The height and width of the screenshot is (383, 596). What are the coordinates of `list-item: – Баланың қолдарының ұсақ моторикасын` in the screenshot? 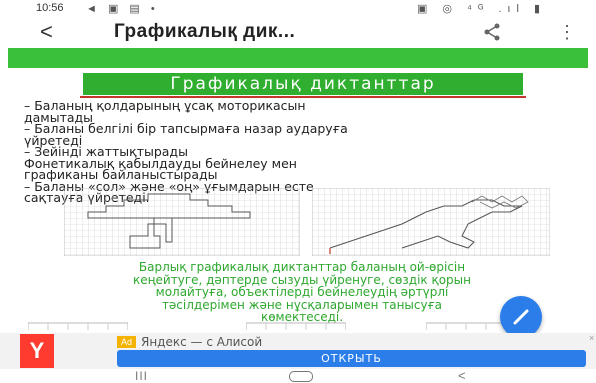 It's located at (165, 105).